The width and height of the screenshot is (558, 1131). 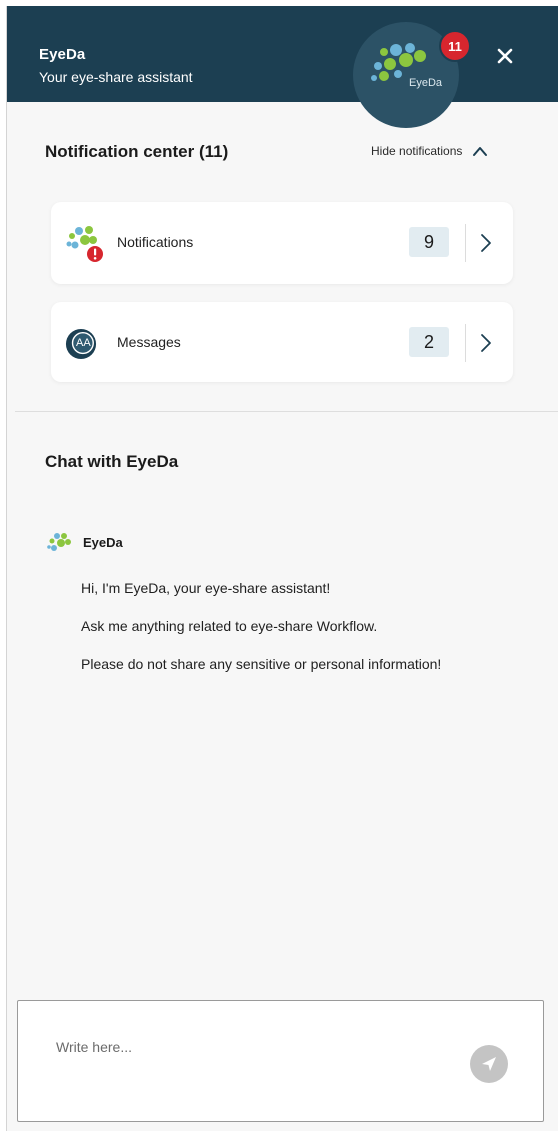 I want to click on messages-label: Messages, so click(x=149, y=342).